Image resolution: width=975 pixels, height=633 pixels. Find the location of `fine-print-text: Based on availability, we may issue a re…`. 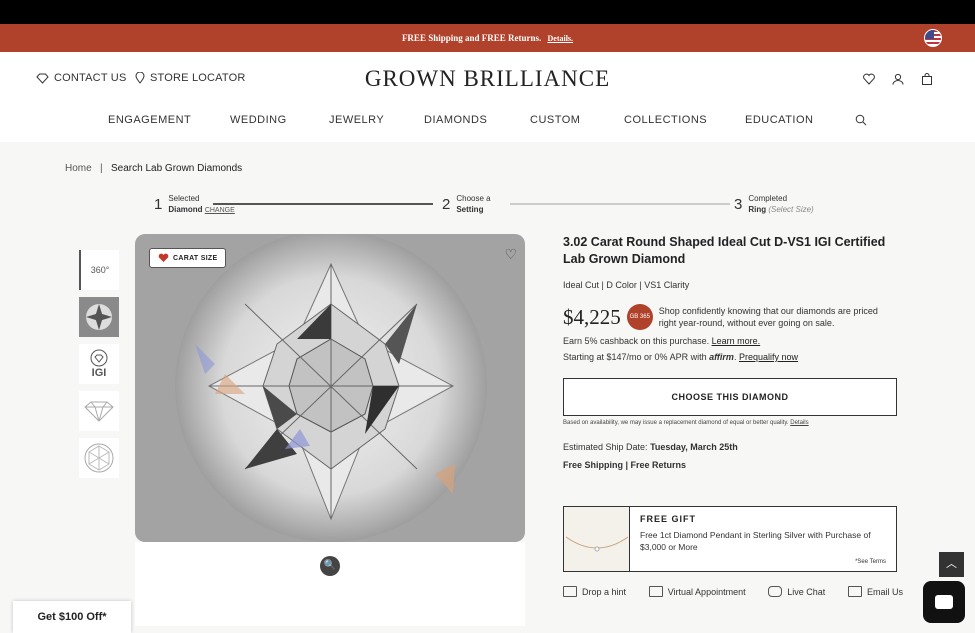

fine-print-text: Based on availability, we may issue a re… is located at coordinates (676, 423).